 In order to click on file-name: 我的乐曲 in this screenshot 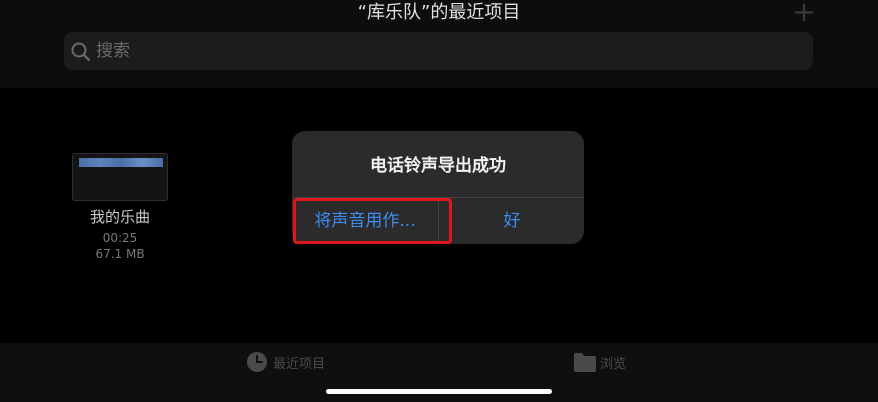, I will do `click(119, 217)`.